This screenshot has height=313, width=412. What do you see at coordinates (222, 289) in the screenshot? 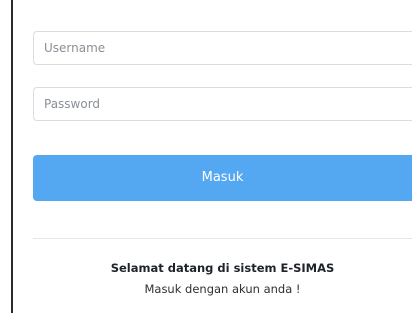
I see `welcome-subtitle: Masuk dengan akun anda !` at bounding box center [222, 289].